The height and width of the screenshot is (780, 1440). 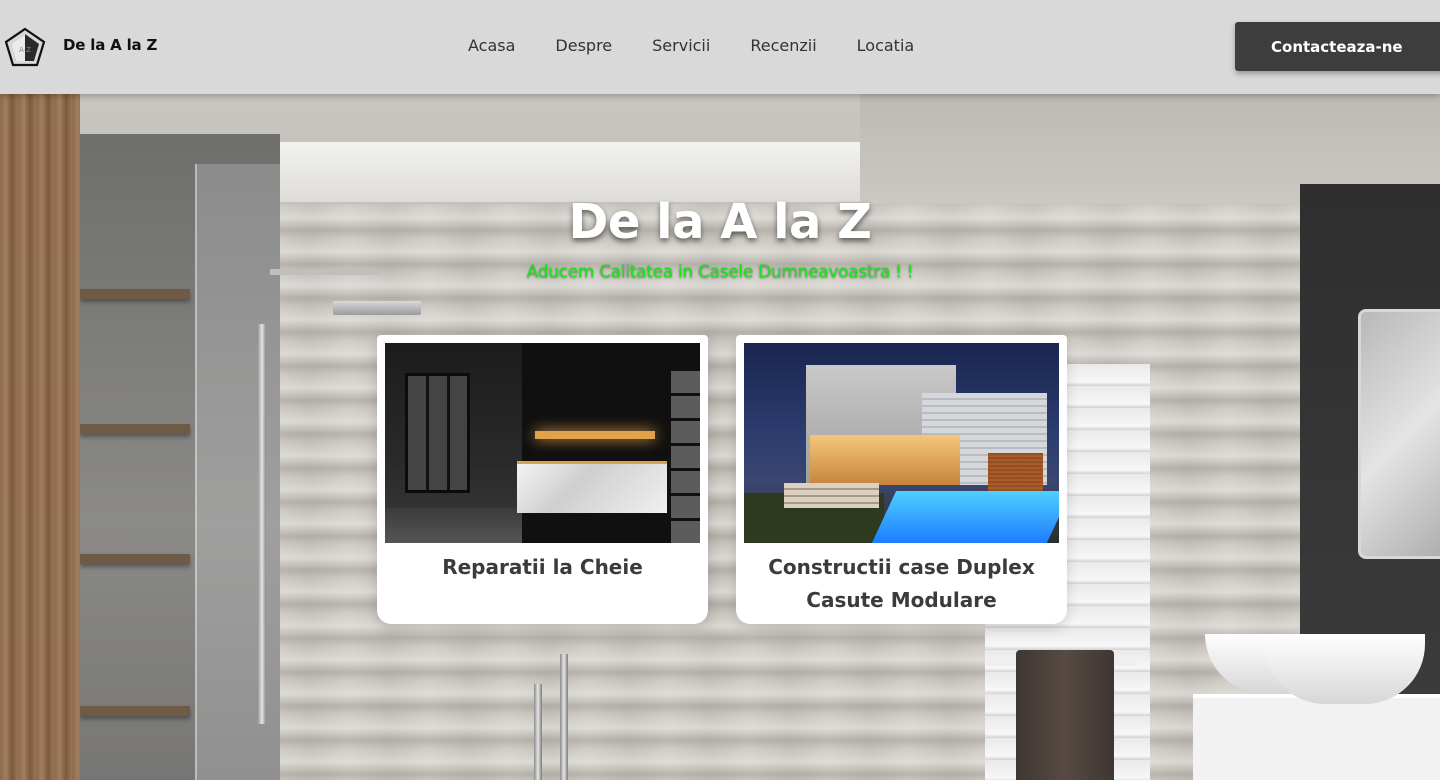 I want to click on nav-acasa: Acasa, so click(x=491, y=45).